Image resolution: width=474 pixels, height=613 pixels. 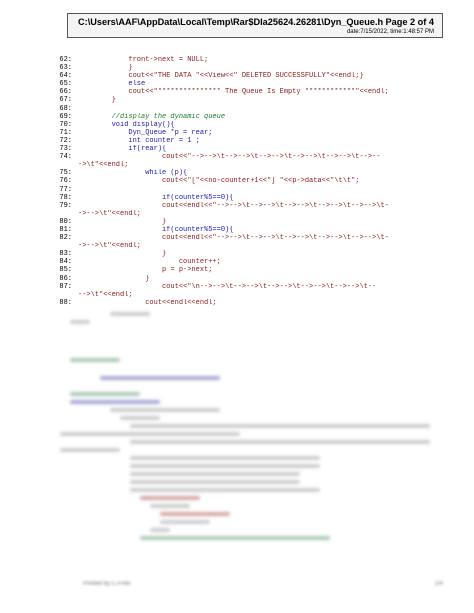 I want to click on line-number: 70:, so click(x=65, y=124).